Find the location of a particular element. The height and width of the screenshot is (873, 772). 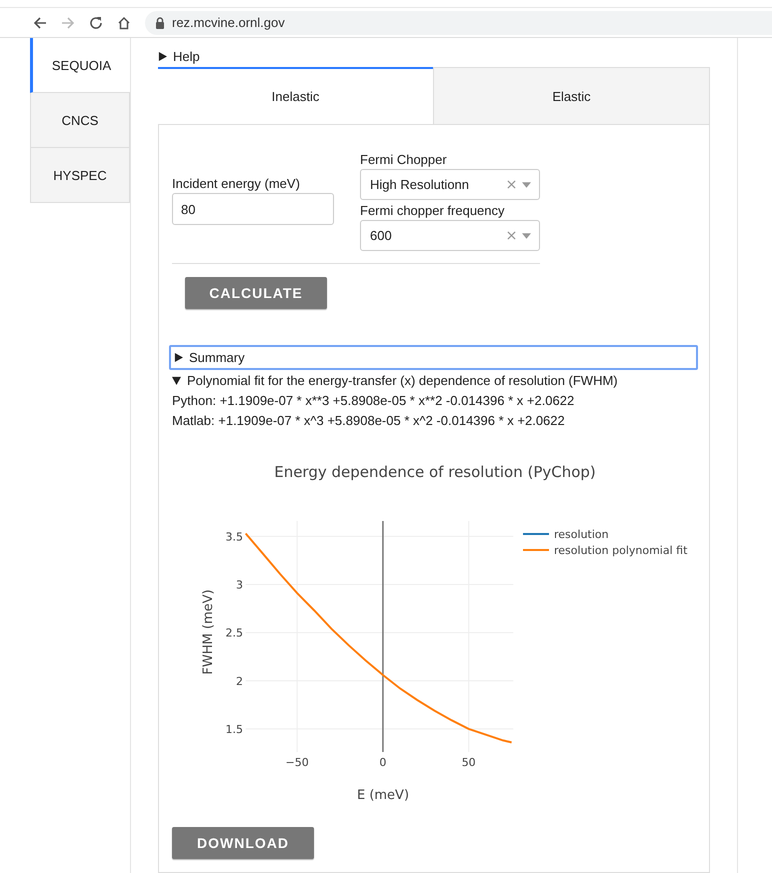

address-bar: rez.mcvine.ornl.gov is located at coordinates (458, 22).